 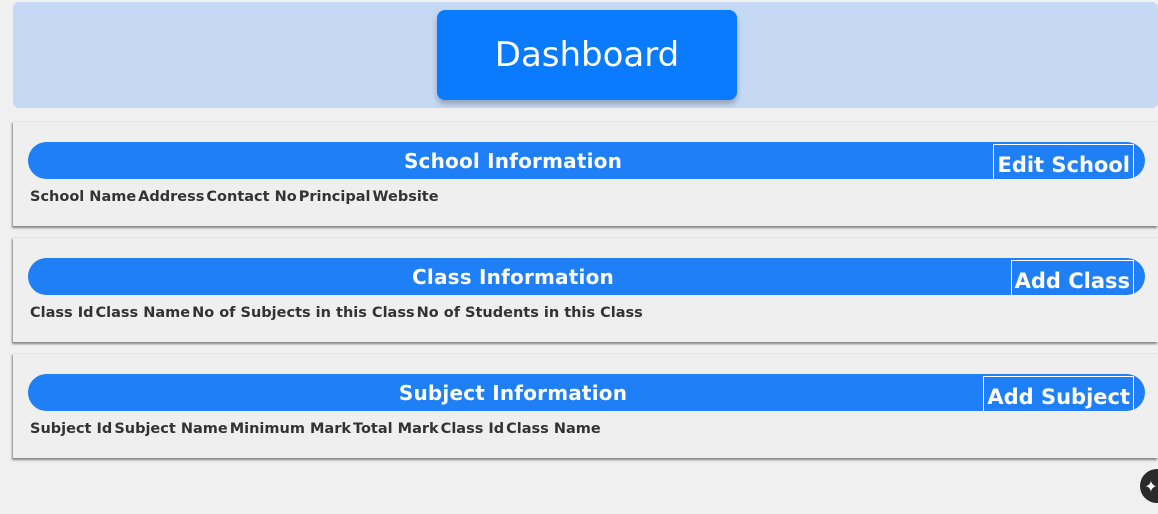 I want to click on class-information-title: Class Information, so click(x=513, y=276).